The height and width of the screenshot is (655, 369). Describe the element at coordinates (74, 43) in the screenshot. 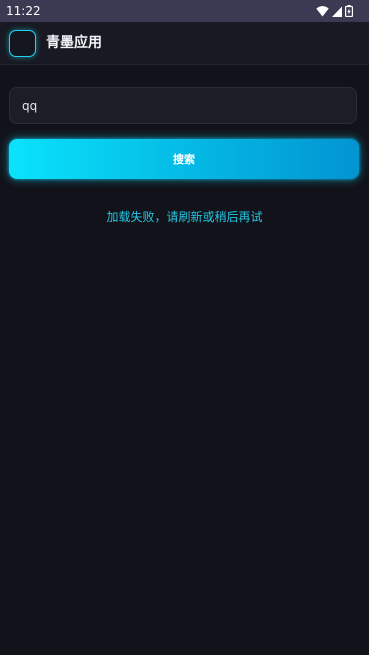

I see `app-title: 青墨应用` at that location.